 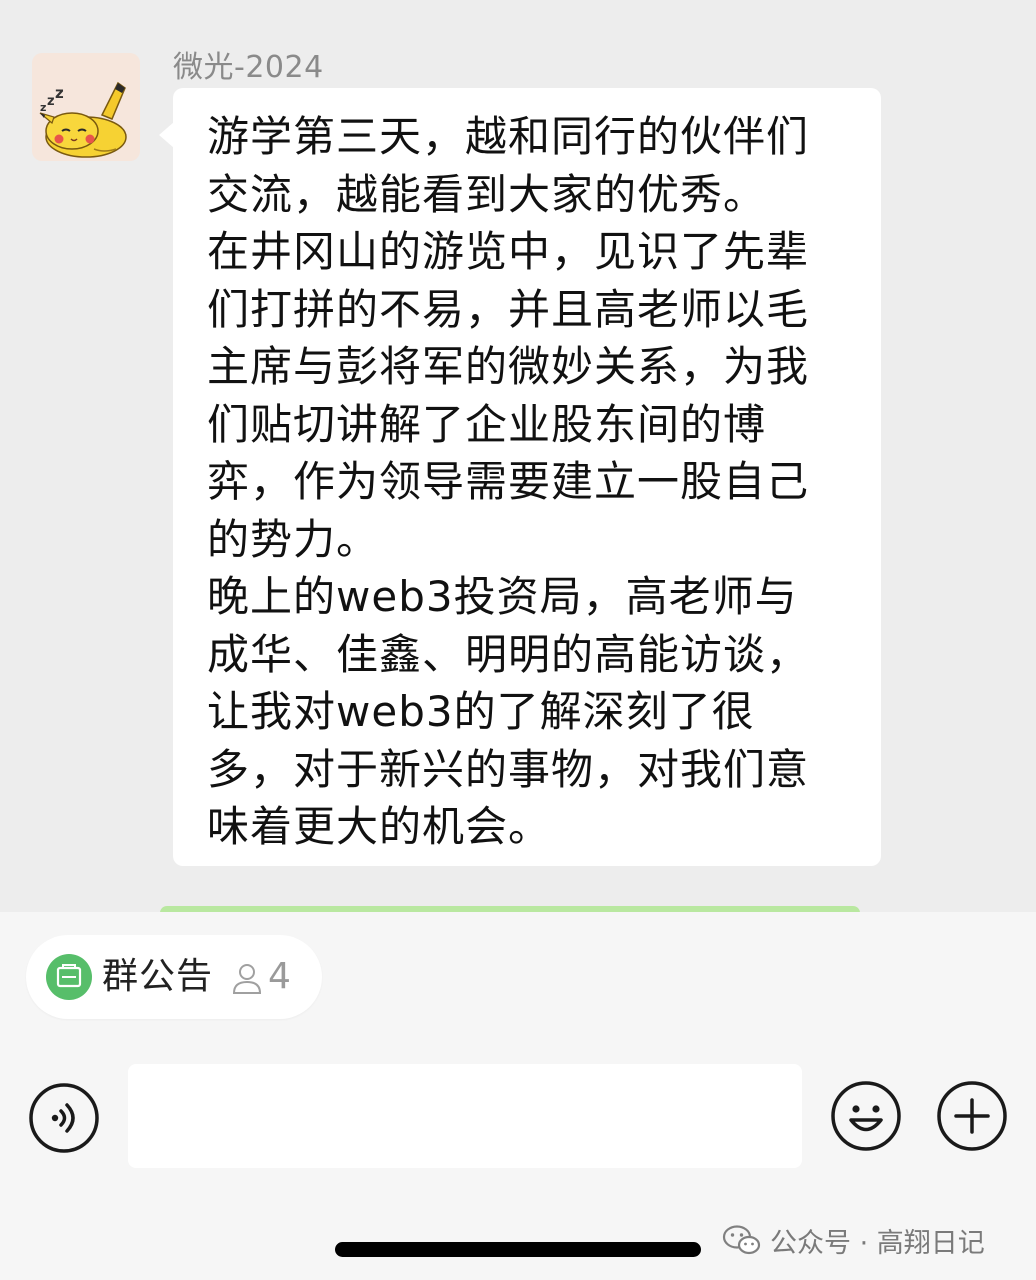 What do you see at coordinates (279, 976) in the screenshot?
I see `member-count: 4` at bounding box center [279, 976].